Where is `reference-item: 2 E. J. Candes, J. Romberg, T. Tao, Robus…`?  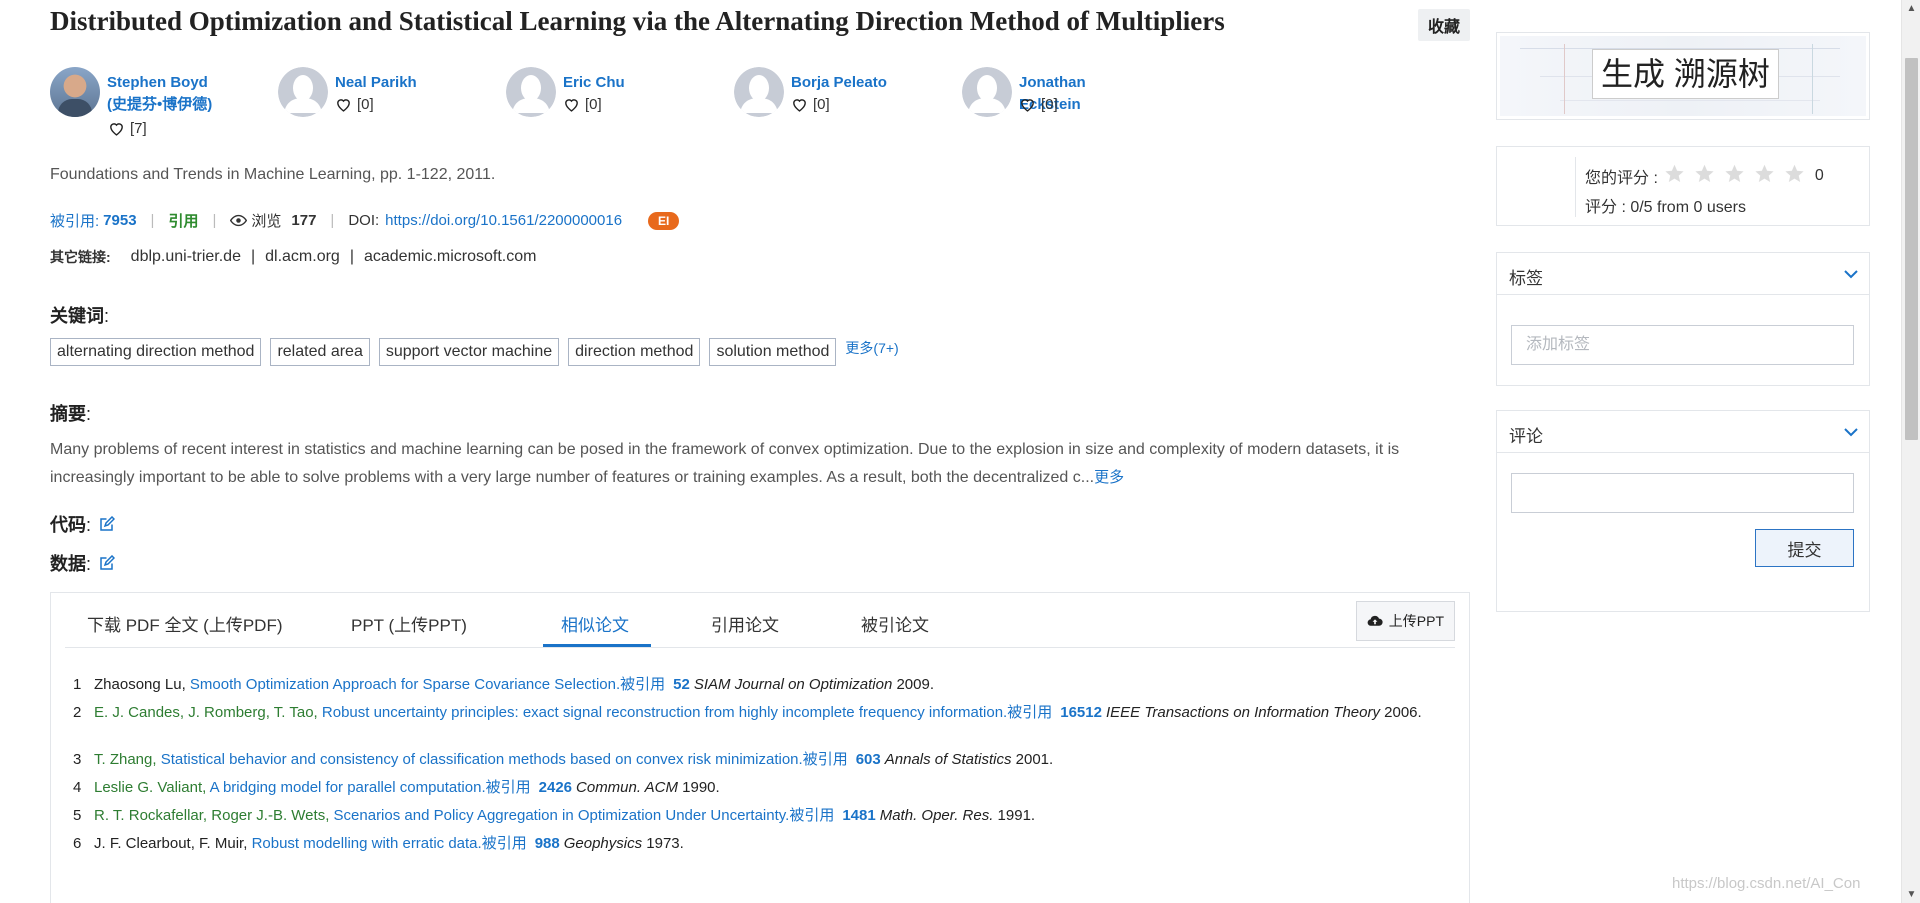
reference-item: 2 E. J. Candes, J. Romberg, T. Tao, Robus… is located at coordinates (763, 713).